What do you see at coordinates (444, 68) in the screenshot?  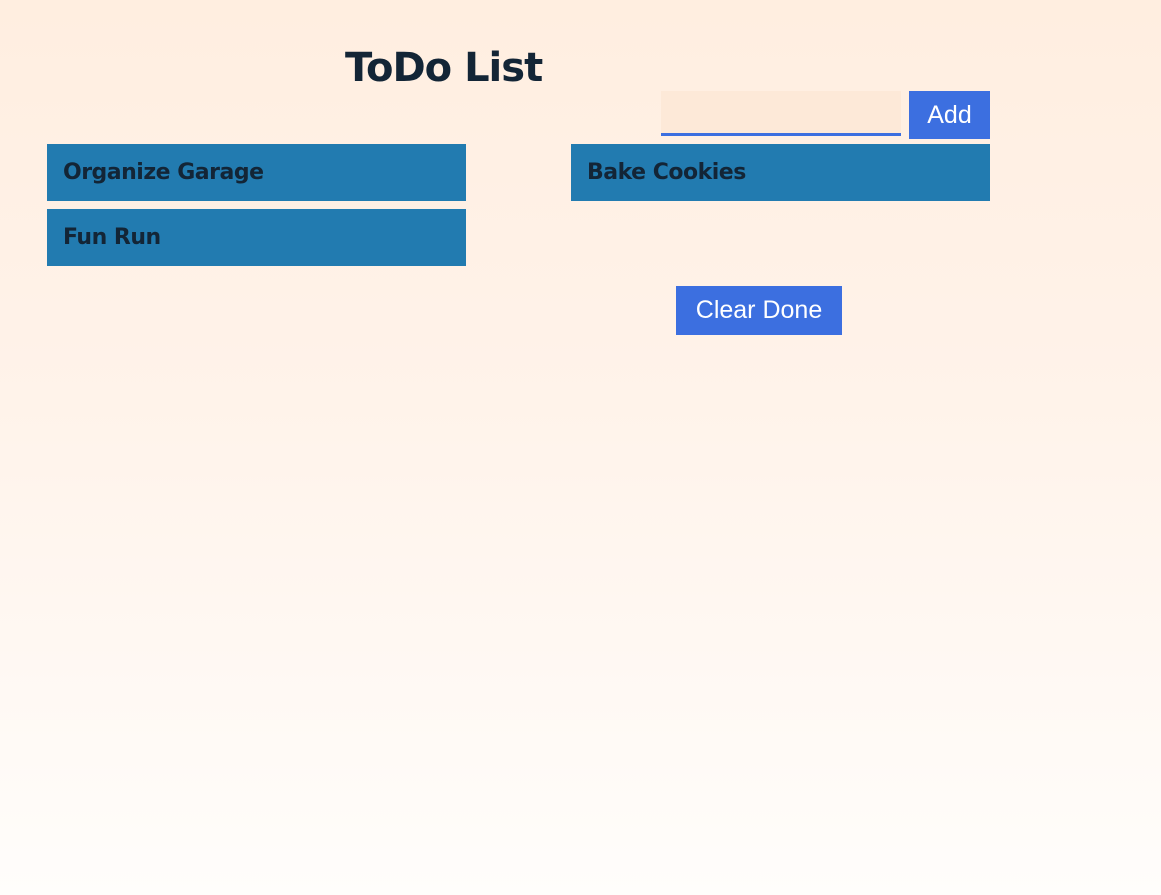 I see `page-title: ToDo List` at bounding box center [444, 68].